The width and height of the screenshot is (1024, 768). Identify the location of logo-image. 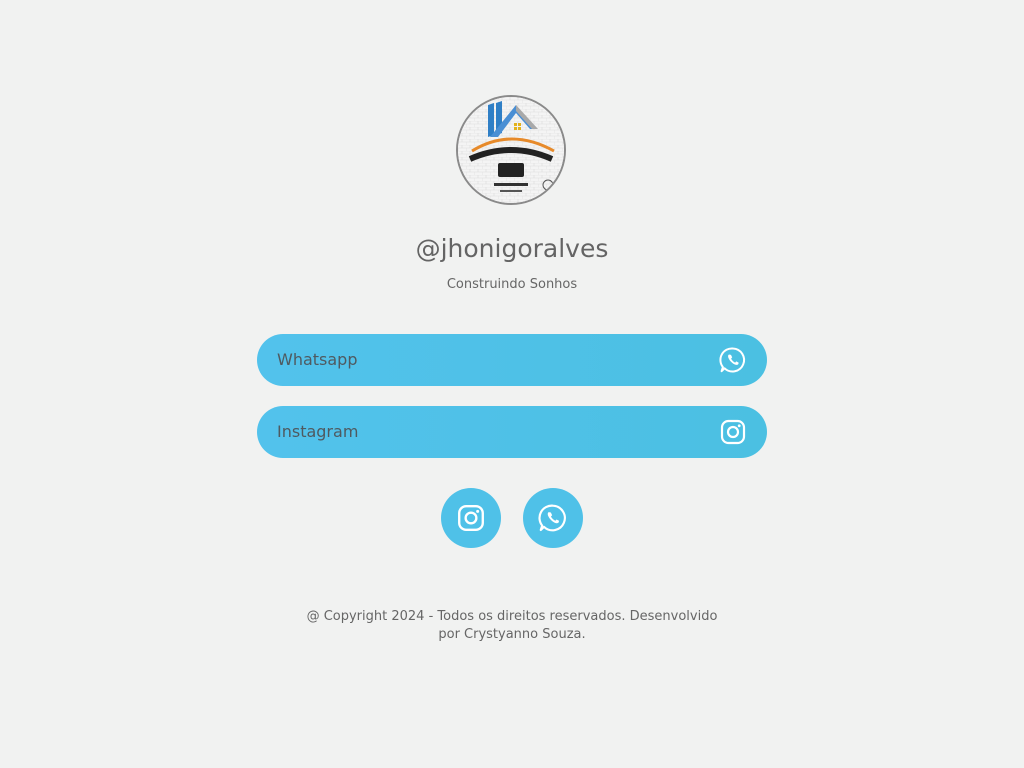
(511, 150).